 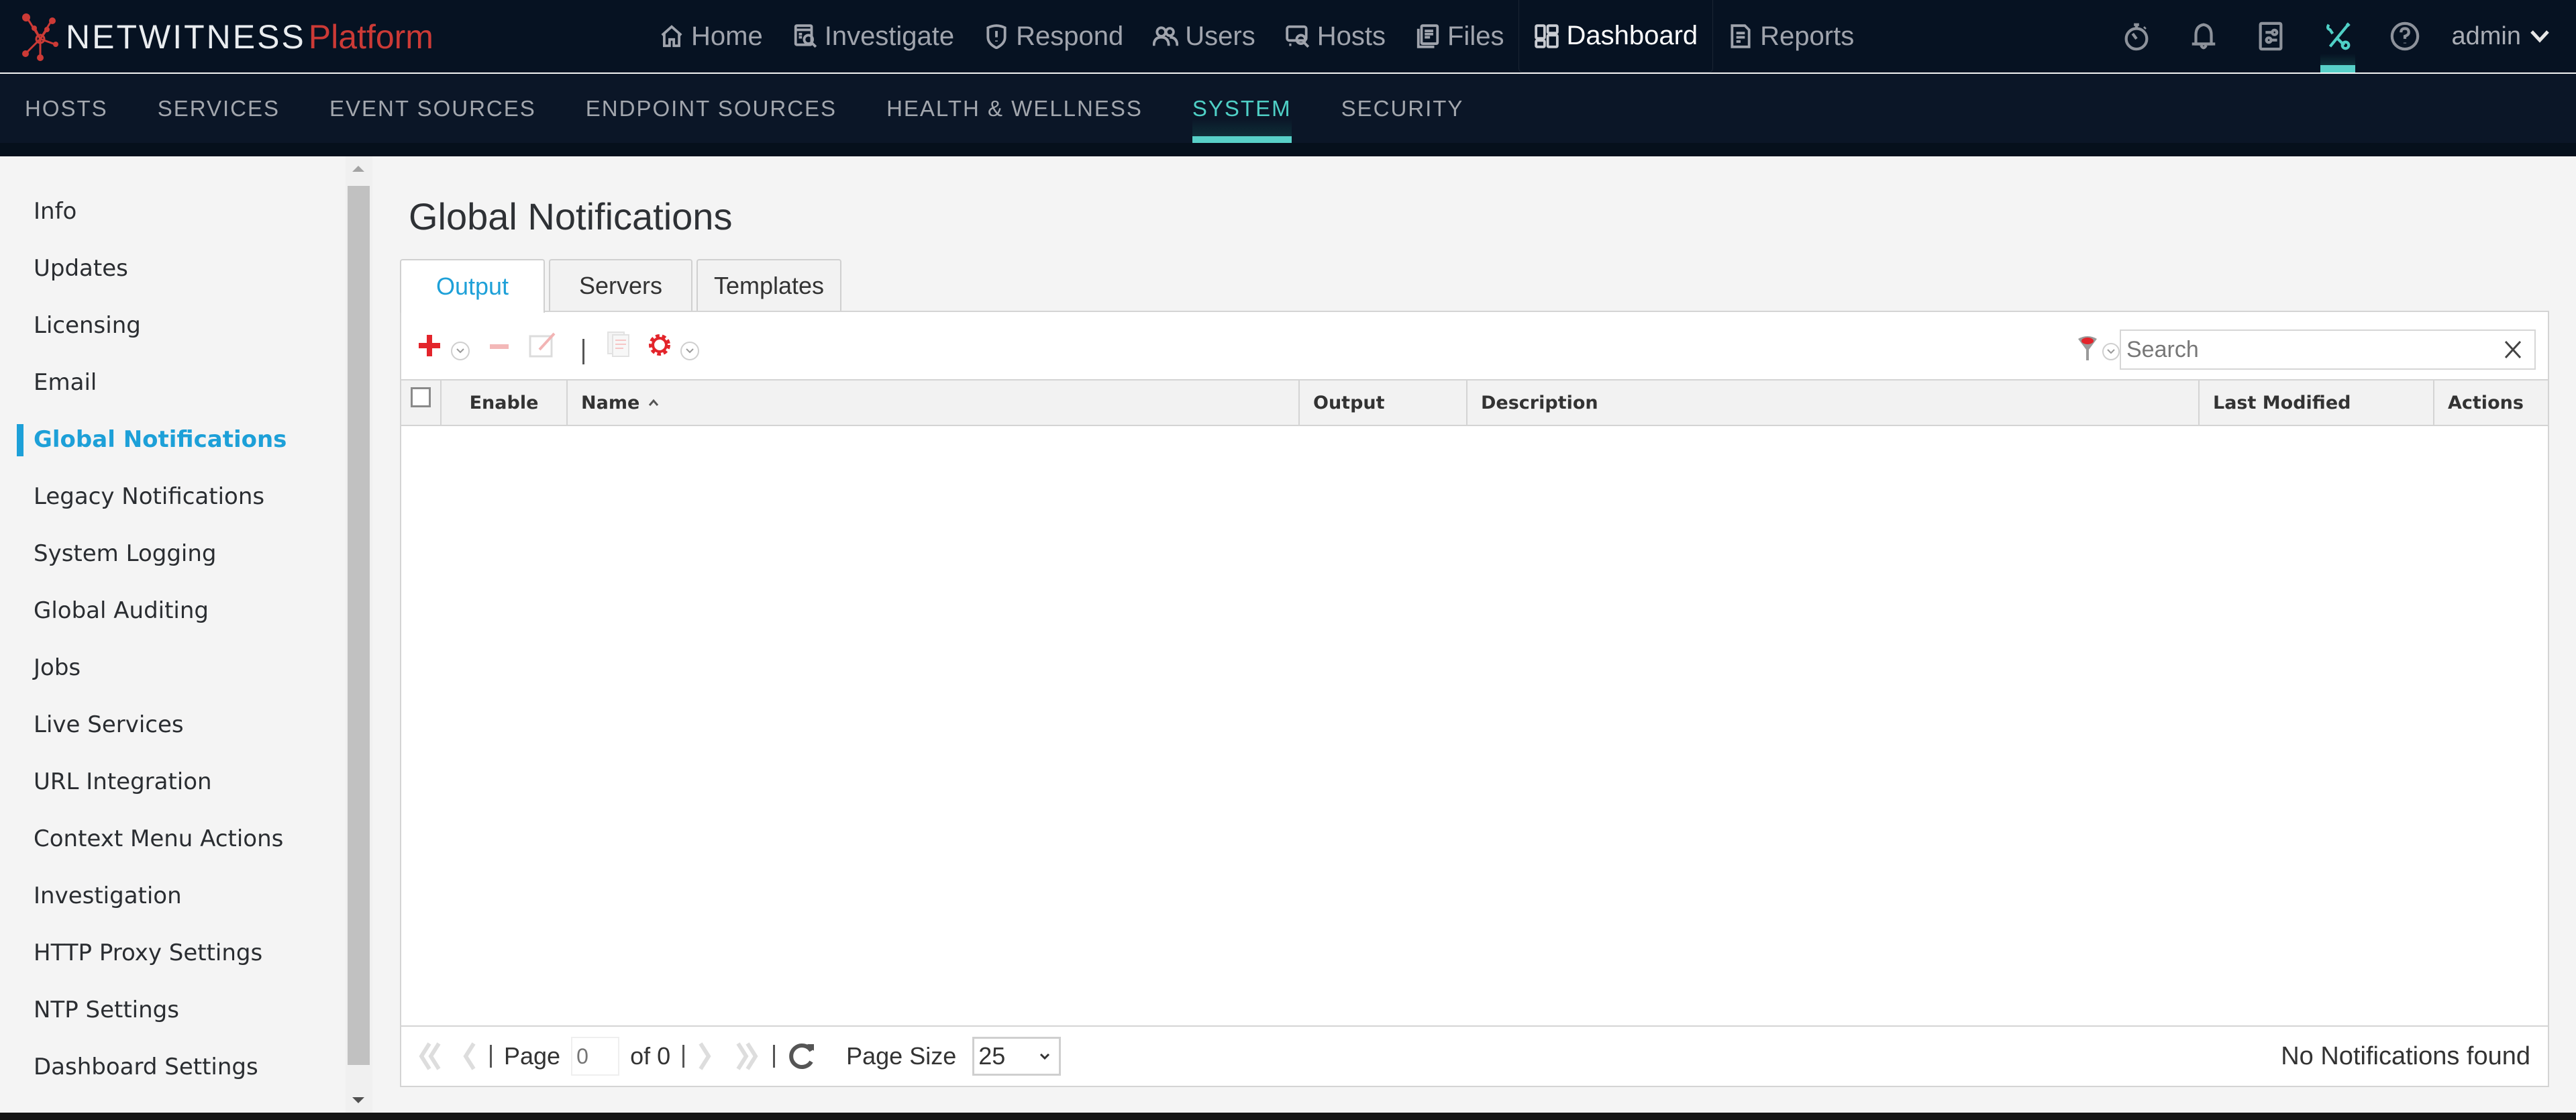 What do you see at coordinates (2111, 351) in the screenshot?
I see `filter-menu-caret` at bounding box center [2111, 351].